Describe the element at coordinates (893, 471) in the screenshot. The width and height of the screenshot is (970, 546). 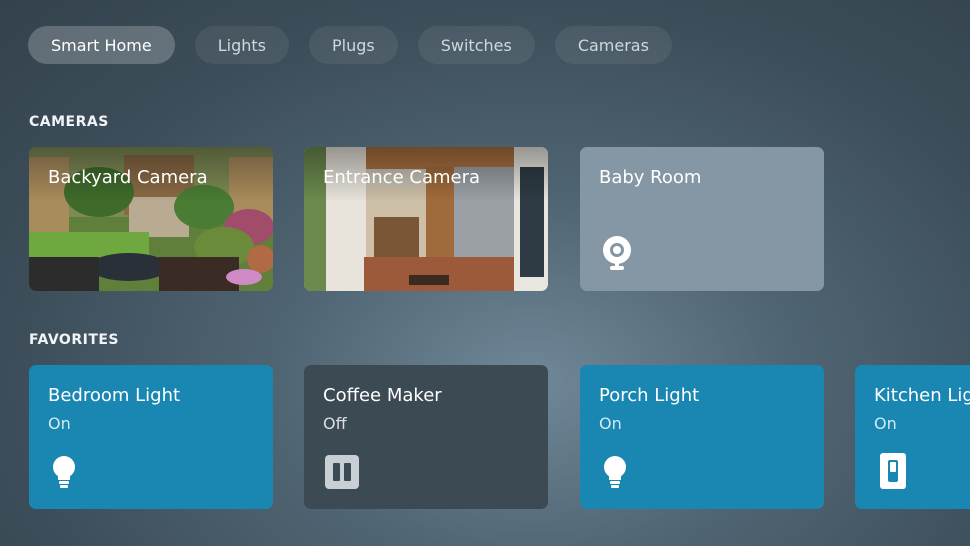
I see `switch-icon` at that location.